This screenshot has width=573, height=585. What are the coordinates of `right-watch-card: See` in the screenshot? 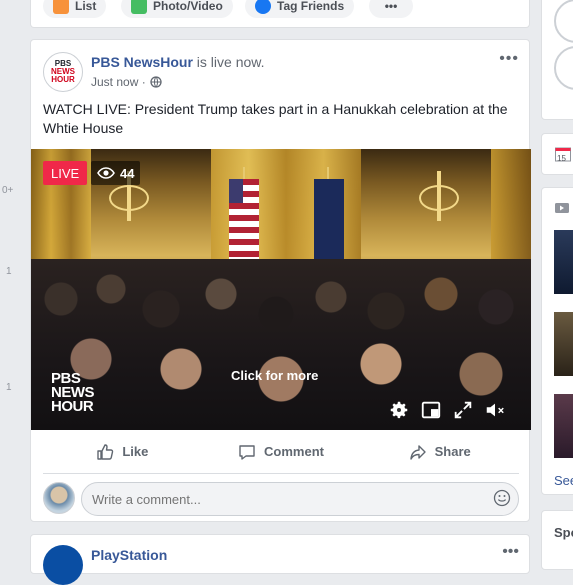 It's located at (557, 341).